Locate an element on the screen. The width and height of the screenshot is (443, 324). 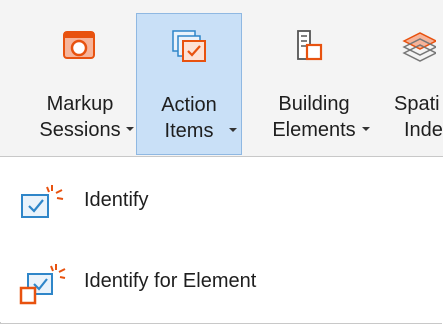
building-elements-label: Building Elements is located at coordinates (314, 117).